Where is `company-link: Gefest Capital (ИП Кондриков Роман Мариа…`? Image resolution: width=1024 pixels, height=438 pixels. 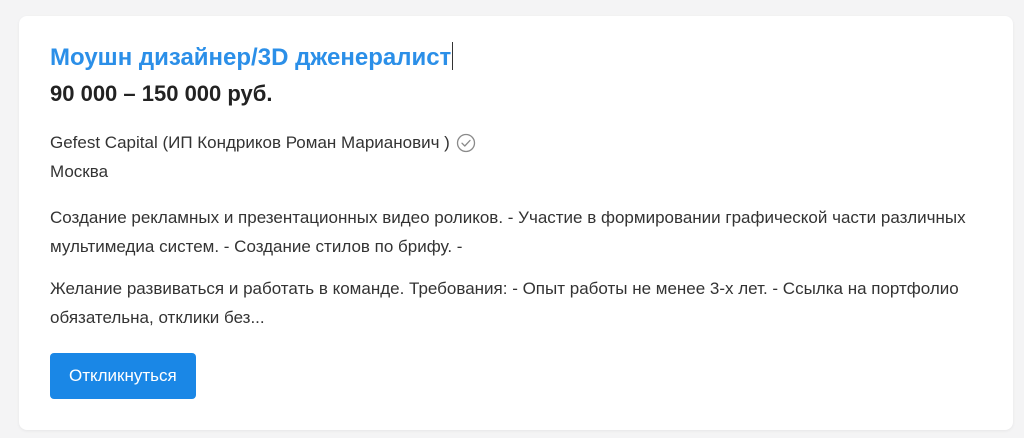 company-link: Gefest Capital (ИП Кондриков Роман Мариа… is located at coordinates (250, 143).